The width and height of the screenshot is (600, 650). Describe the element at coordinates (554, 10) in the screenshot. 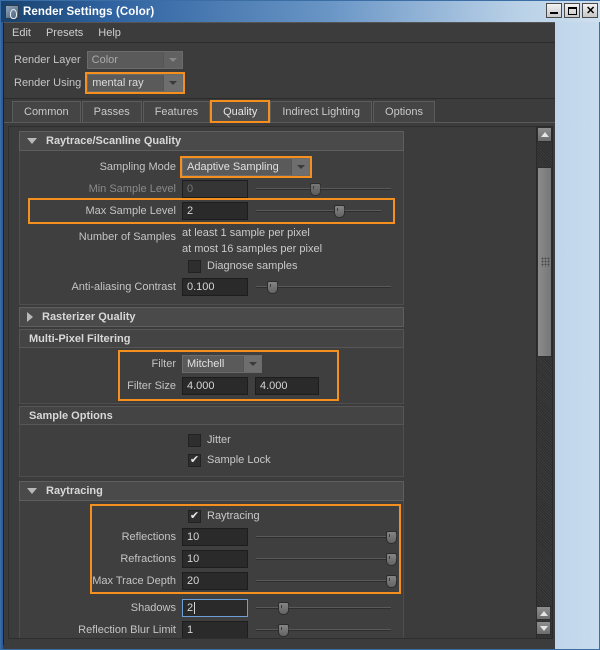

I see `minimize-button` at that location.